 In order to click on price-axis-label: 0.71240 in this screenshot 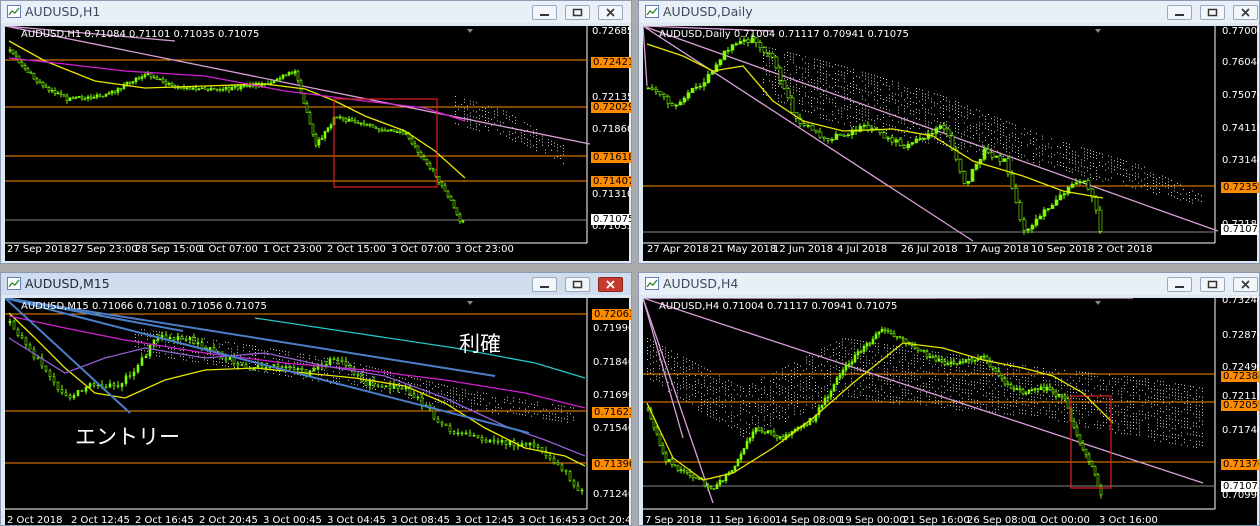, I will do `click(612, 494)`.